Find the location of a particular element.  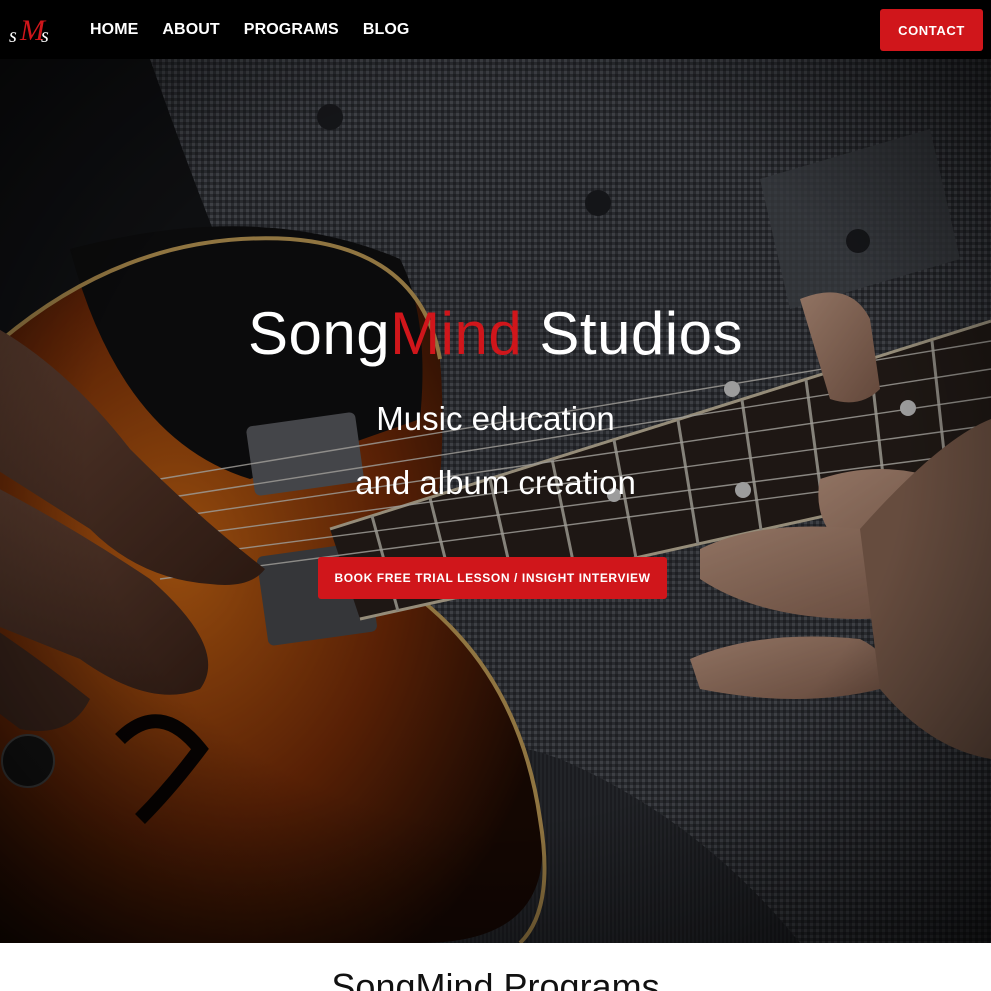

title-song: Song is located at coordinates (319, 333).